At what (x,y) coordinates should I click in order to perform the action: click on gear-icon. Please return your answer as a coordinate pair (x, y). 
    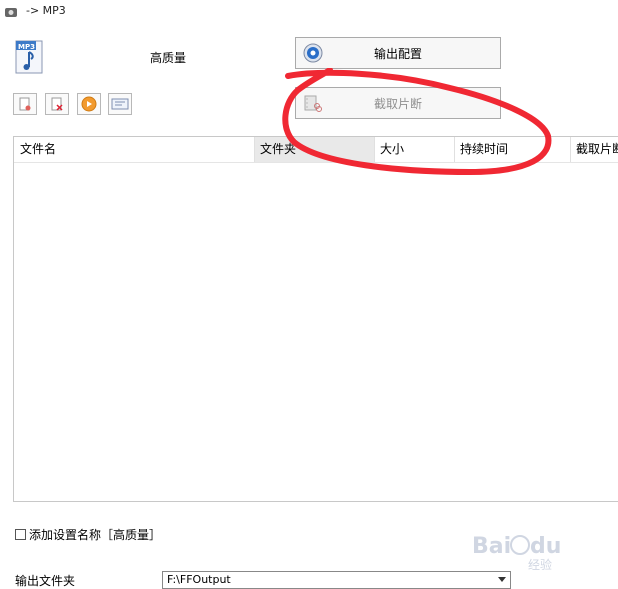
    Looking at the image, I should click on (313, 53).